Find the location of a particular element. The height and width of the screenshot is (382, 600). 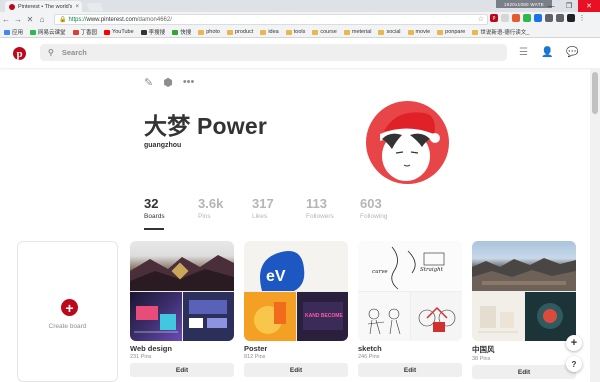

pinterest-extension-icon: p is located at coordinates (494, 18).